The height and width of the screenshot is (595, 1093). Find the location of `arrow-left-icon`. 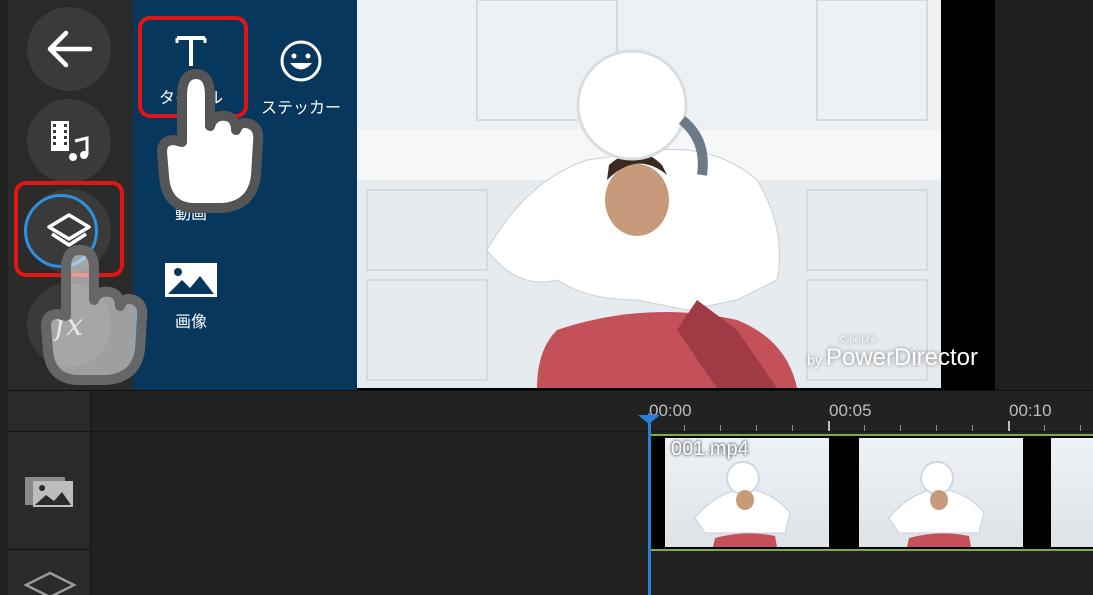

arrow-left-icon is located at coordinates (70, 49).